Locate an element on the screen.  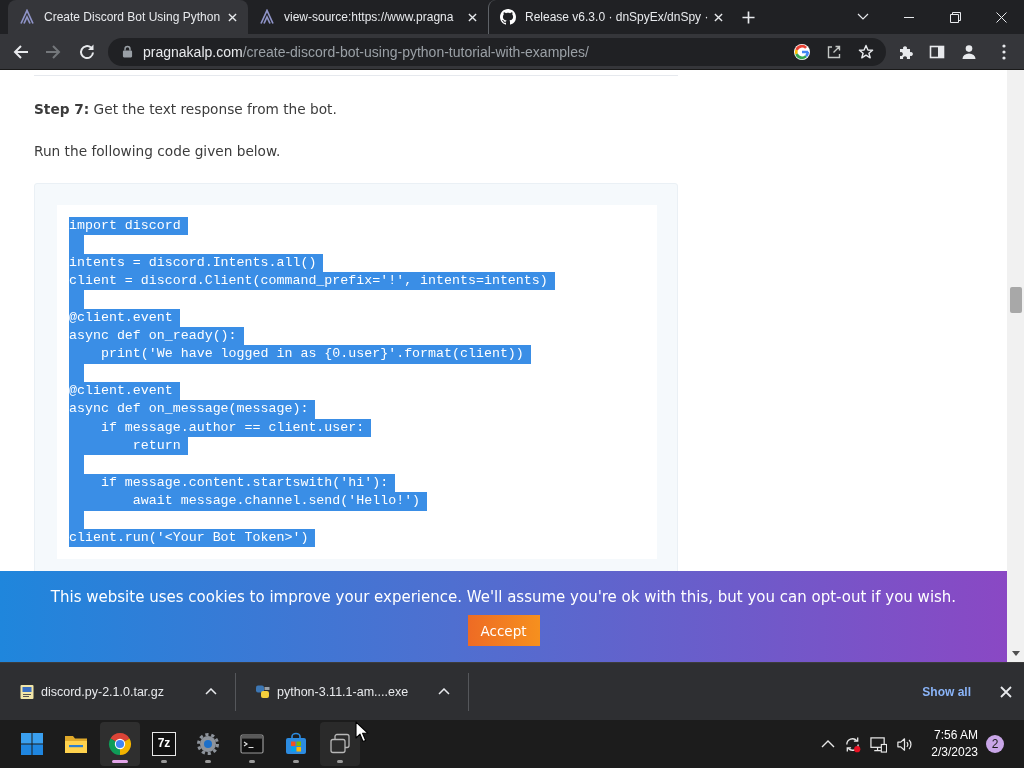
plus-icon is located at coordinates (748, 17).